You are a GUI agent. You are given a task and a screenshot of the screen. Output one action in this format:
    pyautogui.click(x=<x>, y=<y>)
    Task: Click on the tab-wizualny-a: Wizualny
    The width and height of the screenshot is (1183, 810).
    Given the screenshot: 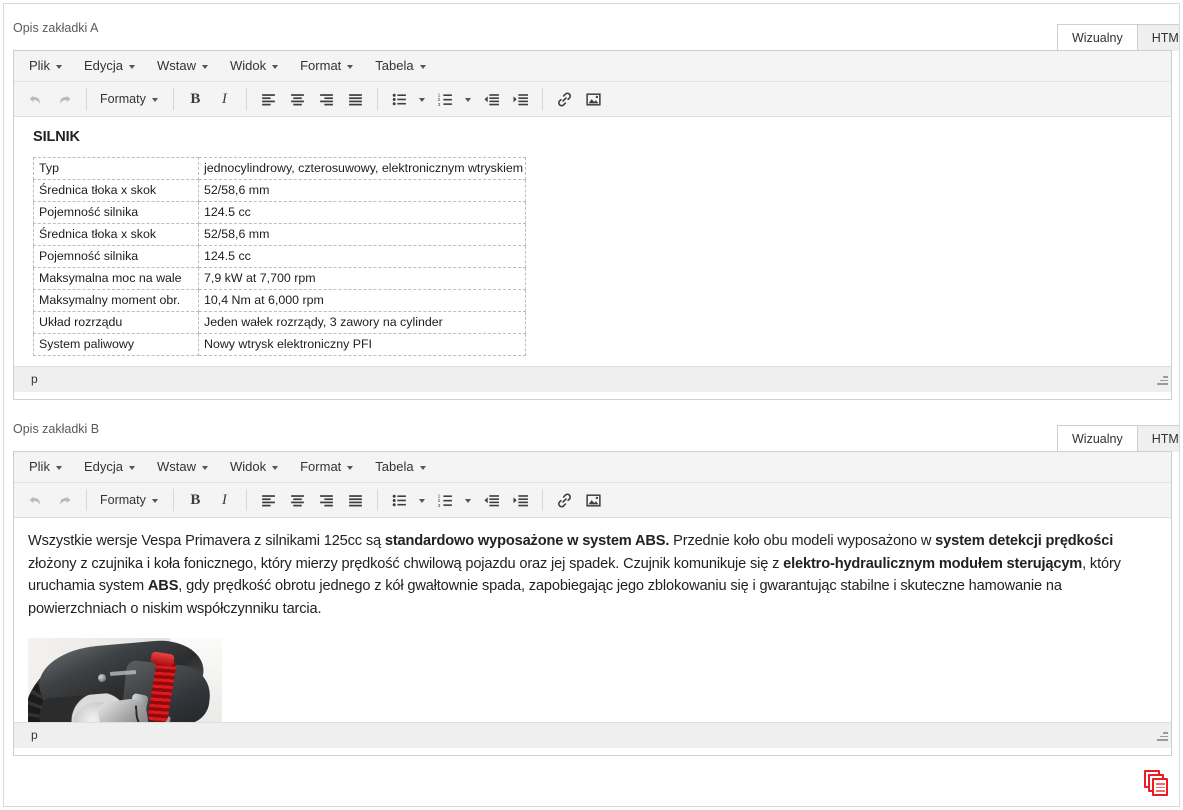 What is the action you would take?
    pyautogui.click(x=1097, y=37)
    